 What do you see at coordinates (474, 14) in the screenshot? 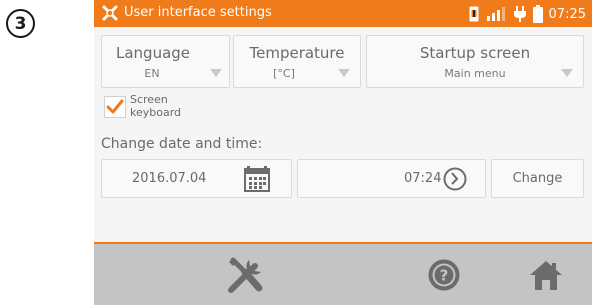
I see `sim-card-icon` at bounding box center [474, 14].